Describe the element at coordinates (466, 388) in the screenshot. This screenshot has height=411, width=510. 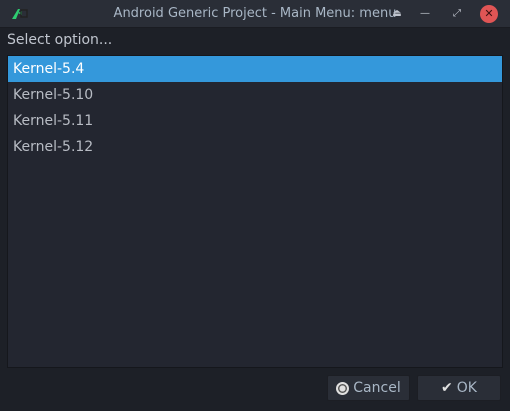
I see `ok-label: OK` at that location.